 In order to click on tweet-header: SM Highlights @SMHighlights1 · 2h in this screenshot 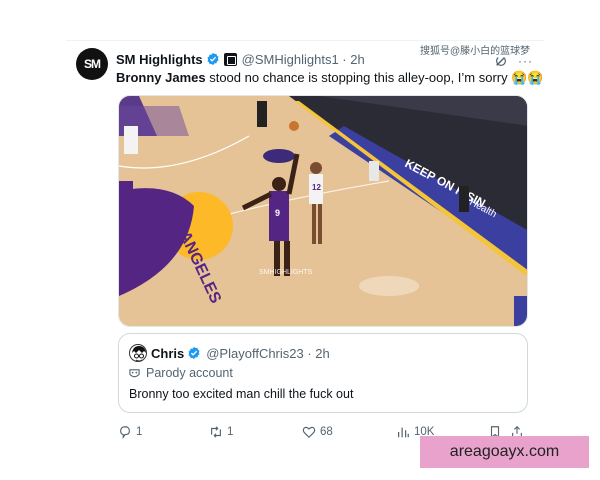, I will do `click(240, 59)`.